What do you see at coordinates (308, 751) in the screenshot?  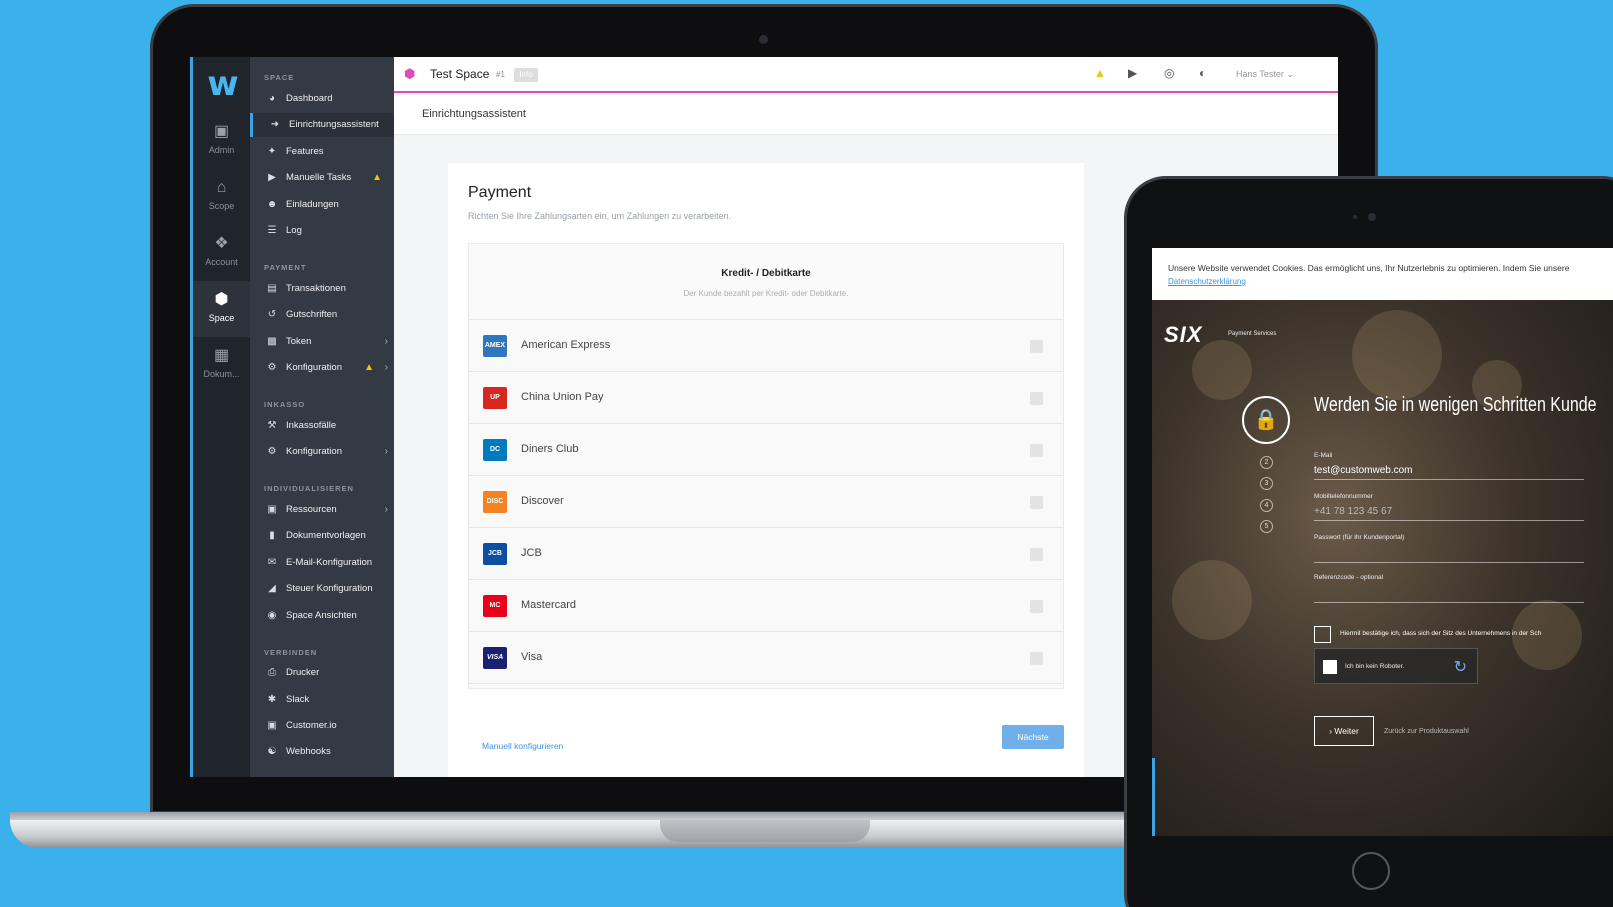 I see `sidebar-item-label: Webhooks` at bounding box center [308, 751].